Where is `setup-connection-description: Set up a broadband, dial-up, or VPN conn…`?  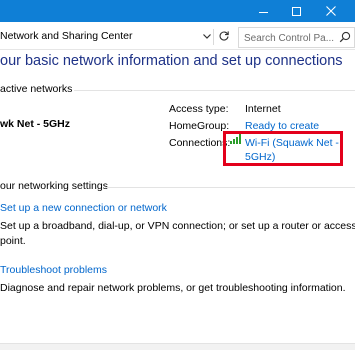
setup-connection-description: Set up a broadband, dial-up, or VPN conn… is located at coordinates (177, 234).